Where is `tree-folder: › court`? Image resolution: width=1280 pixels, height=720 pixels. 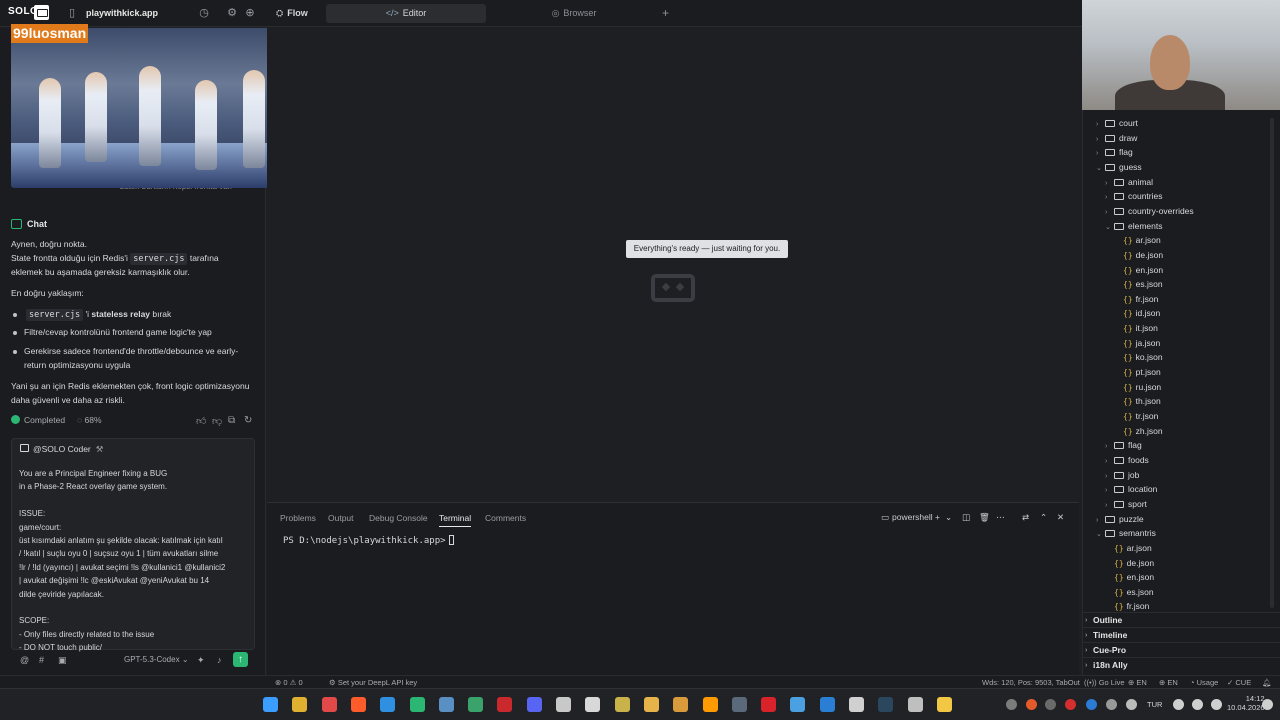
tree-folder: › court is located at coordinates (1117, 123).